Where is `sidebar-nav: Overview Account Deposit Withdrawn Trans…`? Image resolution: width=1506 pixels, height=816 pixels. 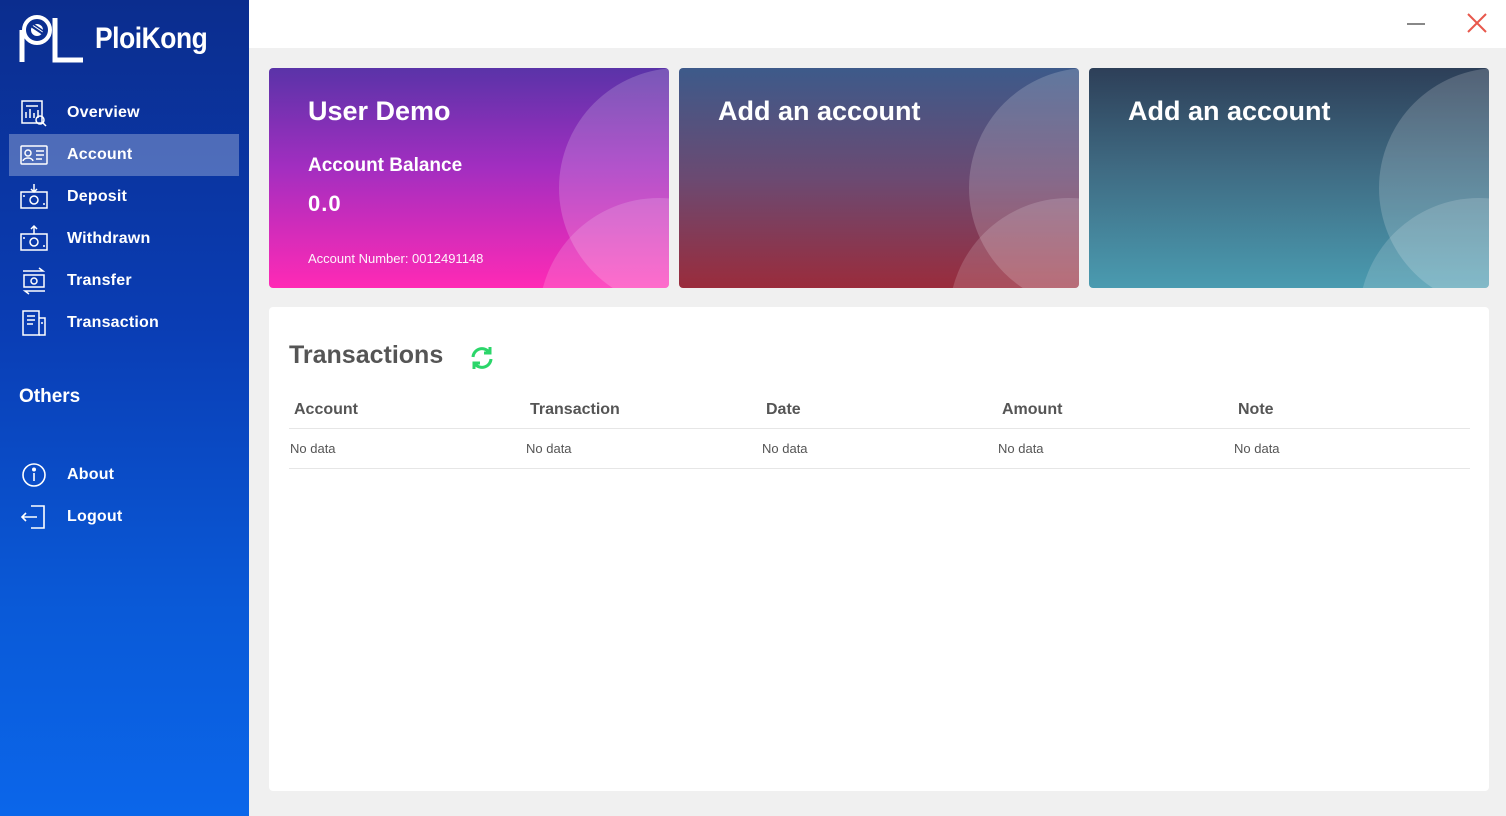
sidebar-nav: Overview Account Deposit Withdrawn Trans… is located at coordinates (124, 218).